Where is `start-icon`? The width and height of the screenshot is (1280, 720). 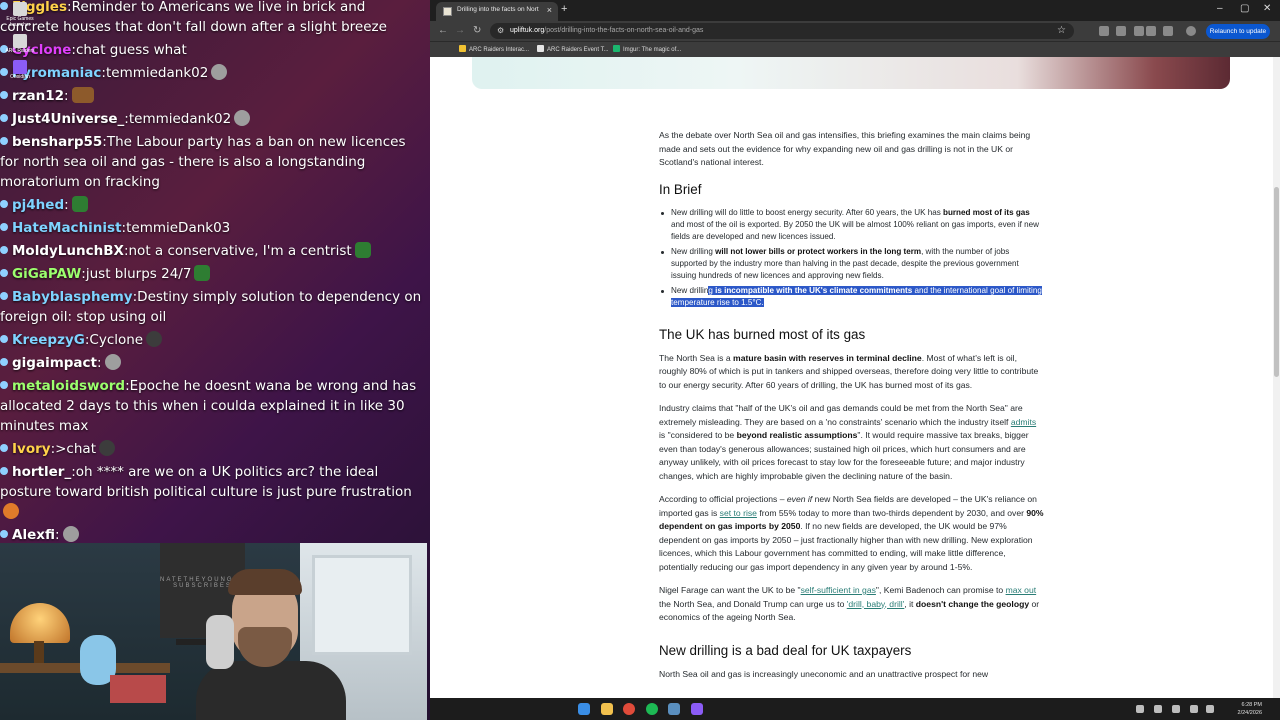
start-icon is located at coordinates (584, 709).